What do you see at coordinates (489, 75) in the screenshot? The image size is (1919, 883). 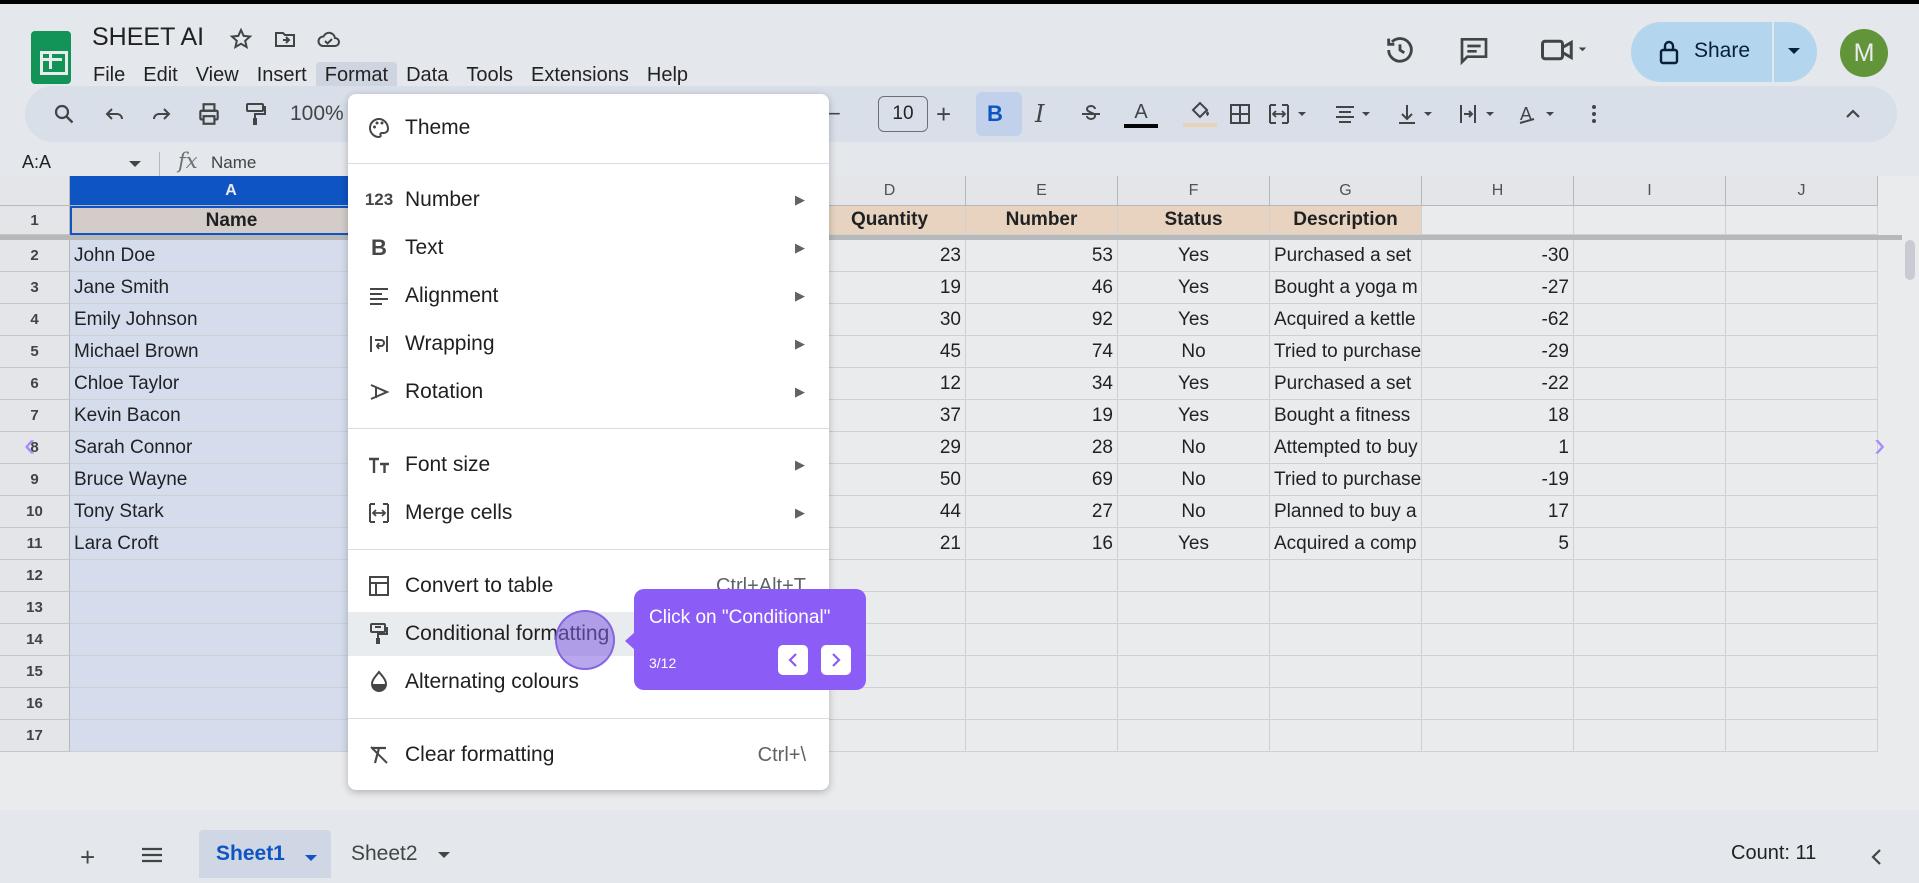 I see `menu-tools: Tools` at bounding box center [489, 75].